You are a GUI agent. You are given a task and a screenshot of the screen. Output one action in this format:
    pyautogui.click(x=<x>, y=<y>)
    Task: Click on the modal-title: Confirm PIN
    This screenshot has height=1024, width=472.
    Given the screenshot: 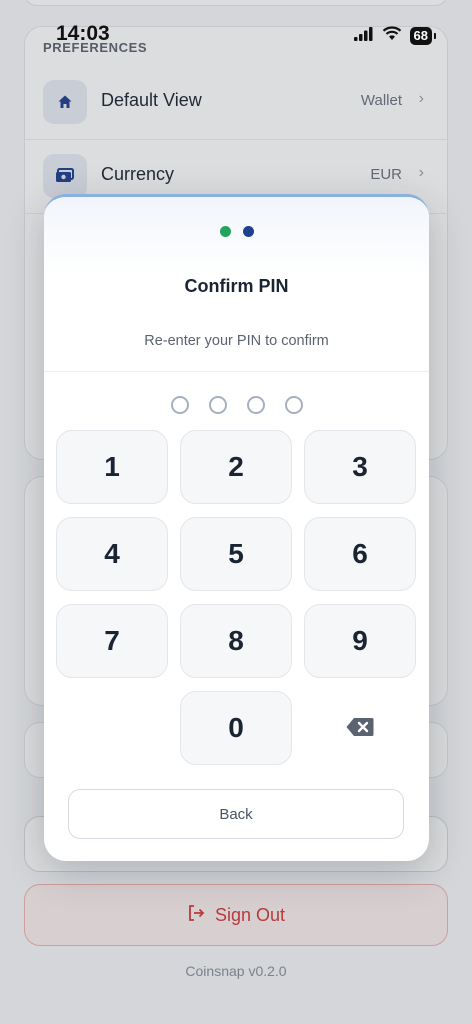 What is the action you would take?
    pyautogui.click(x=236, y=286)
    